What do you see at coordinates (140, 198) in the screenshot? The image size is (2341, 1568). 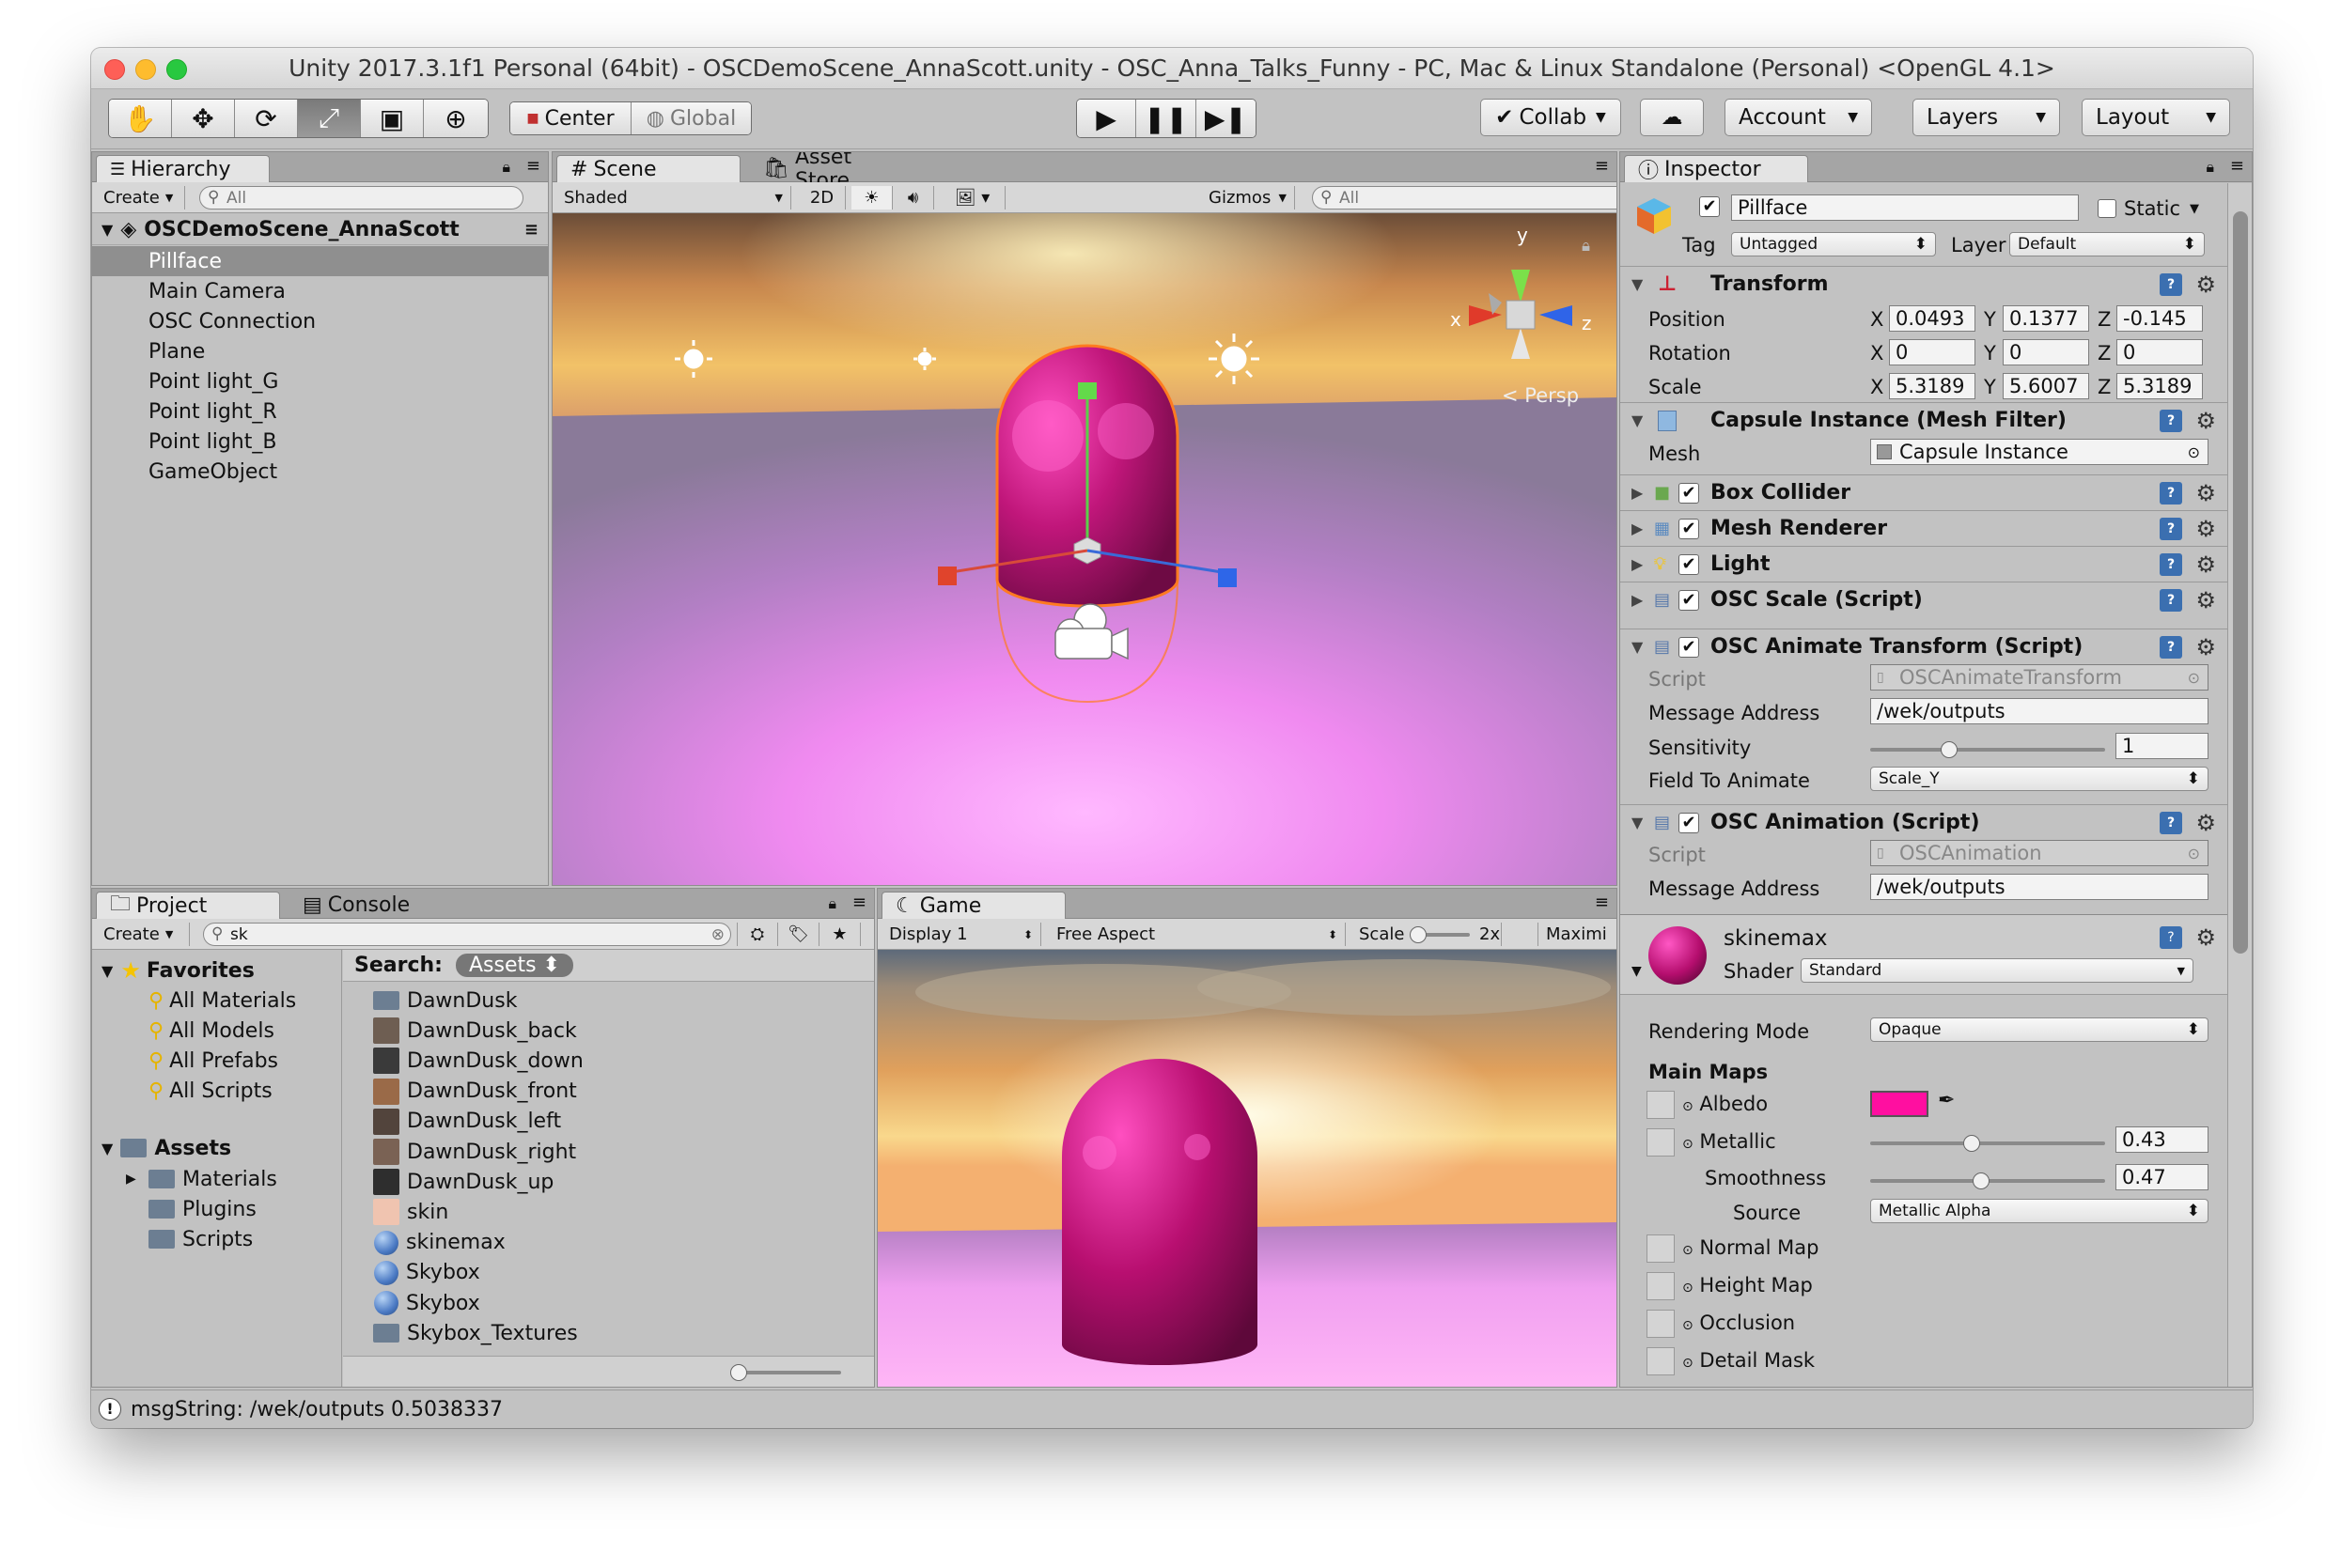 I see `hierarchy-create-button: Create ▼` at bounding box center [140, 198].